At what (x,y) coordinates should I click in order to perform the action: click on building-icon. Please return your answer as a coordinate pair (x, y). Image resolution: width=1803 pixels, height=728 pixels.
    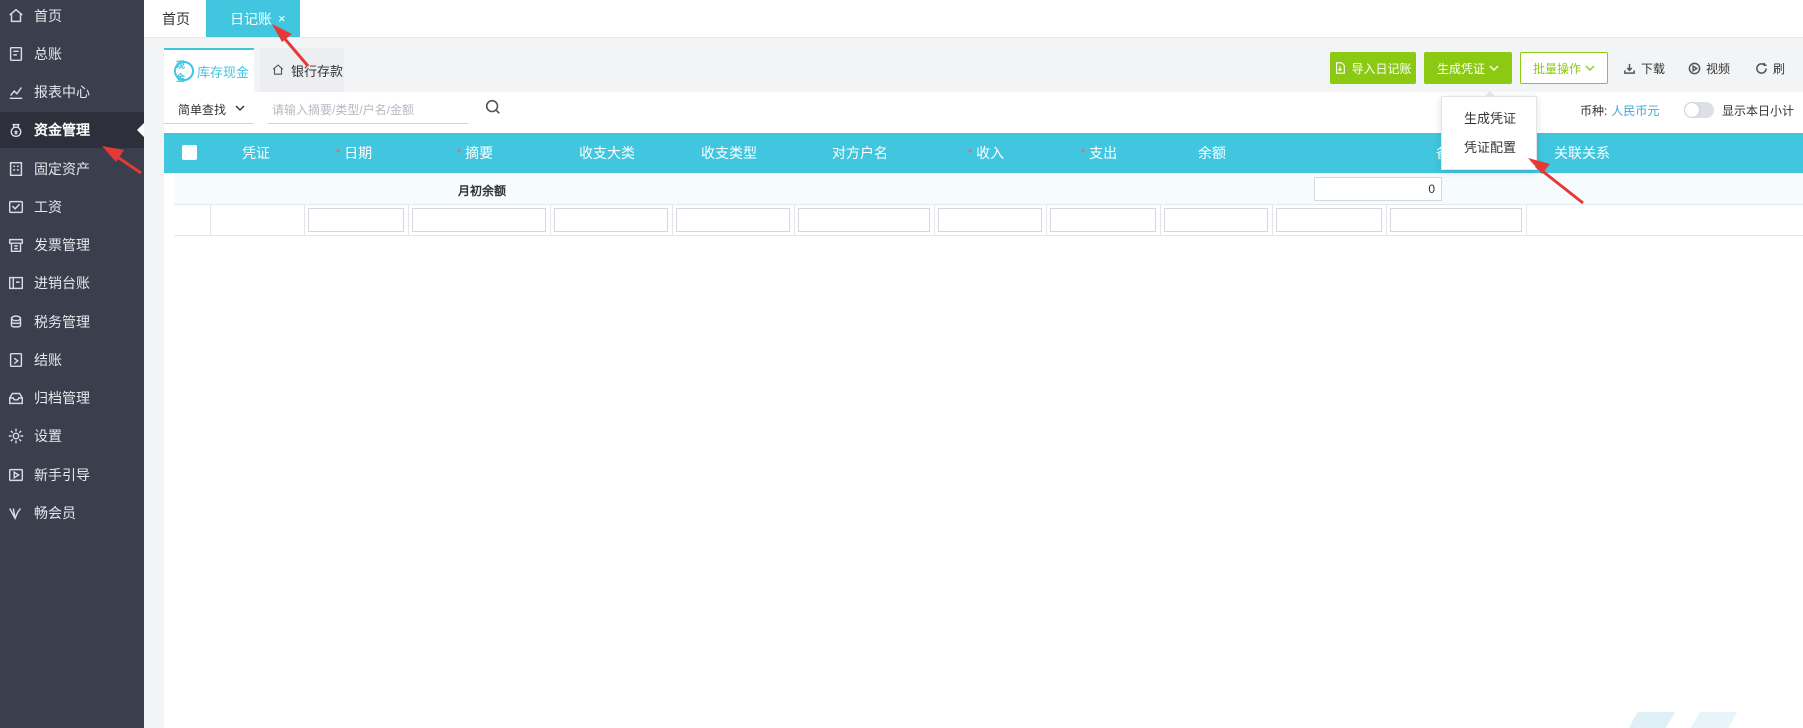
    Looking at the image, I should click on (16, 169).